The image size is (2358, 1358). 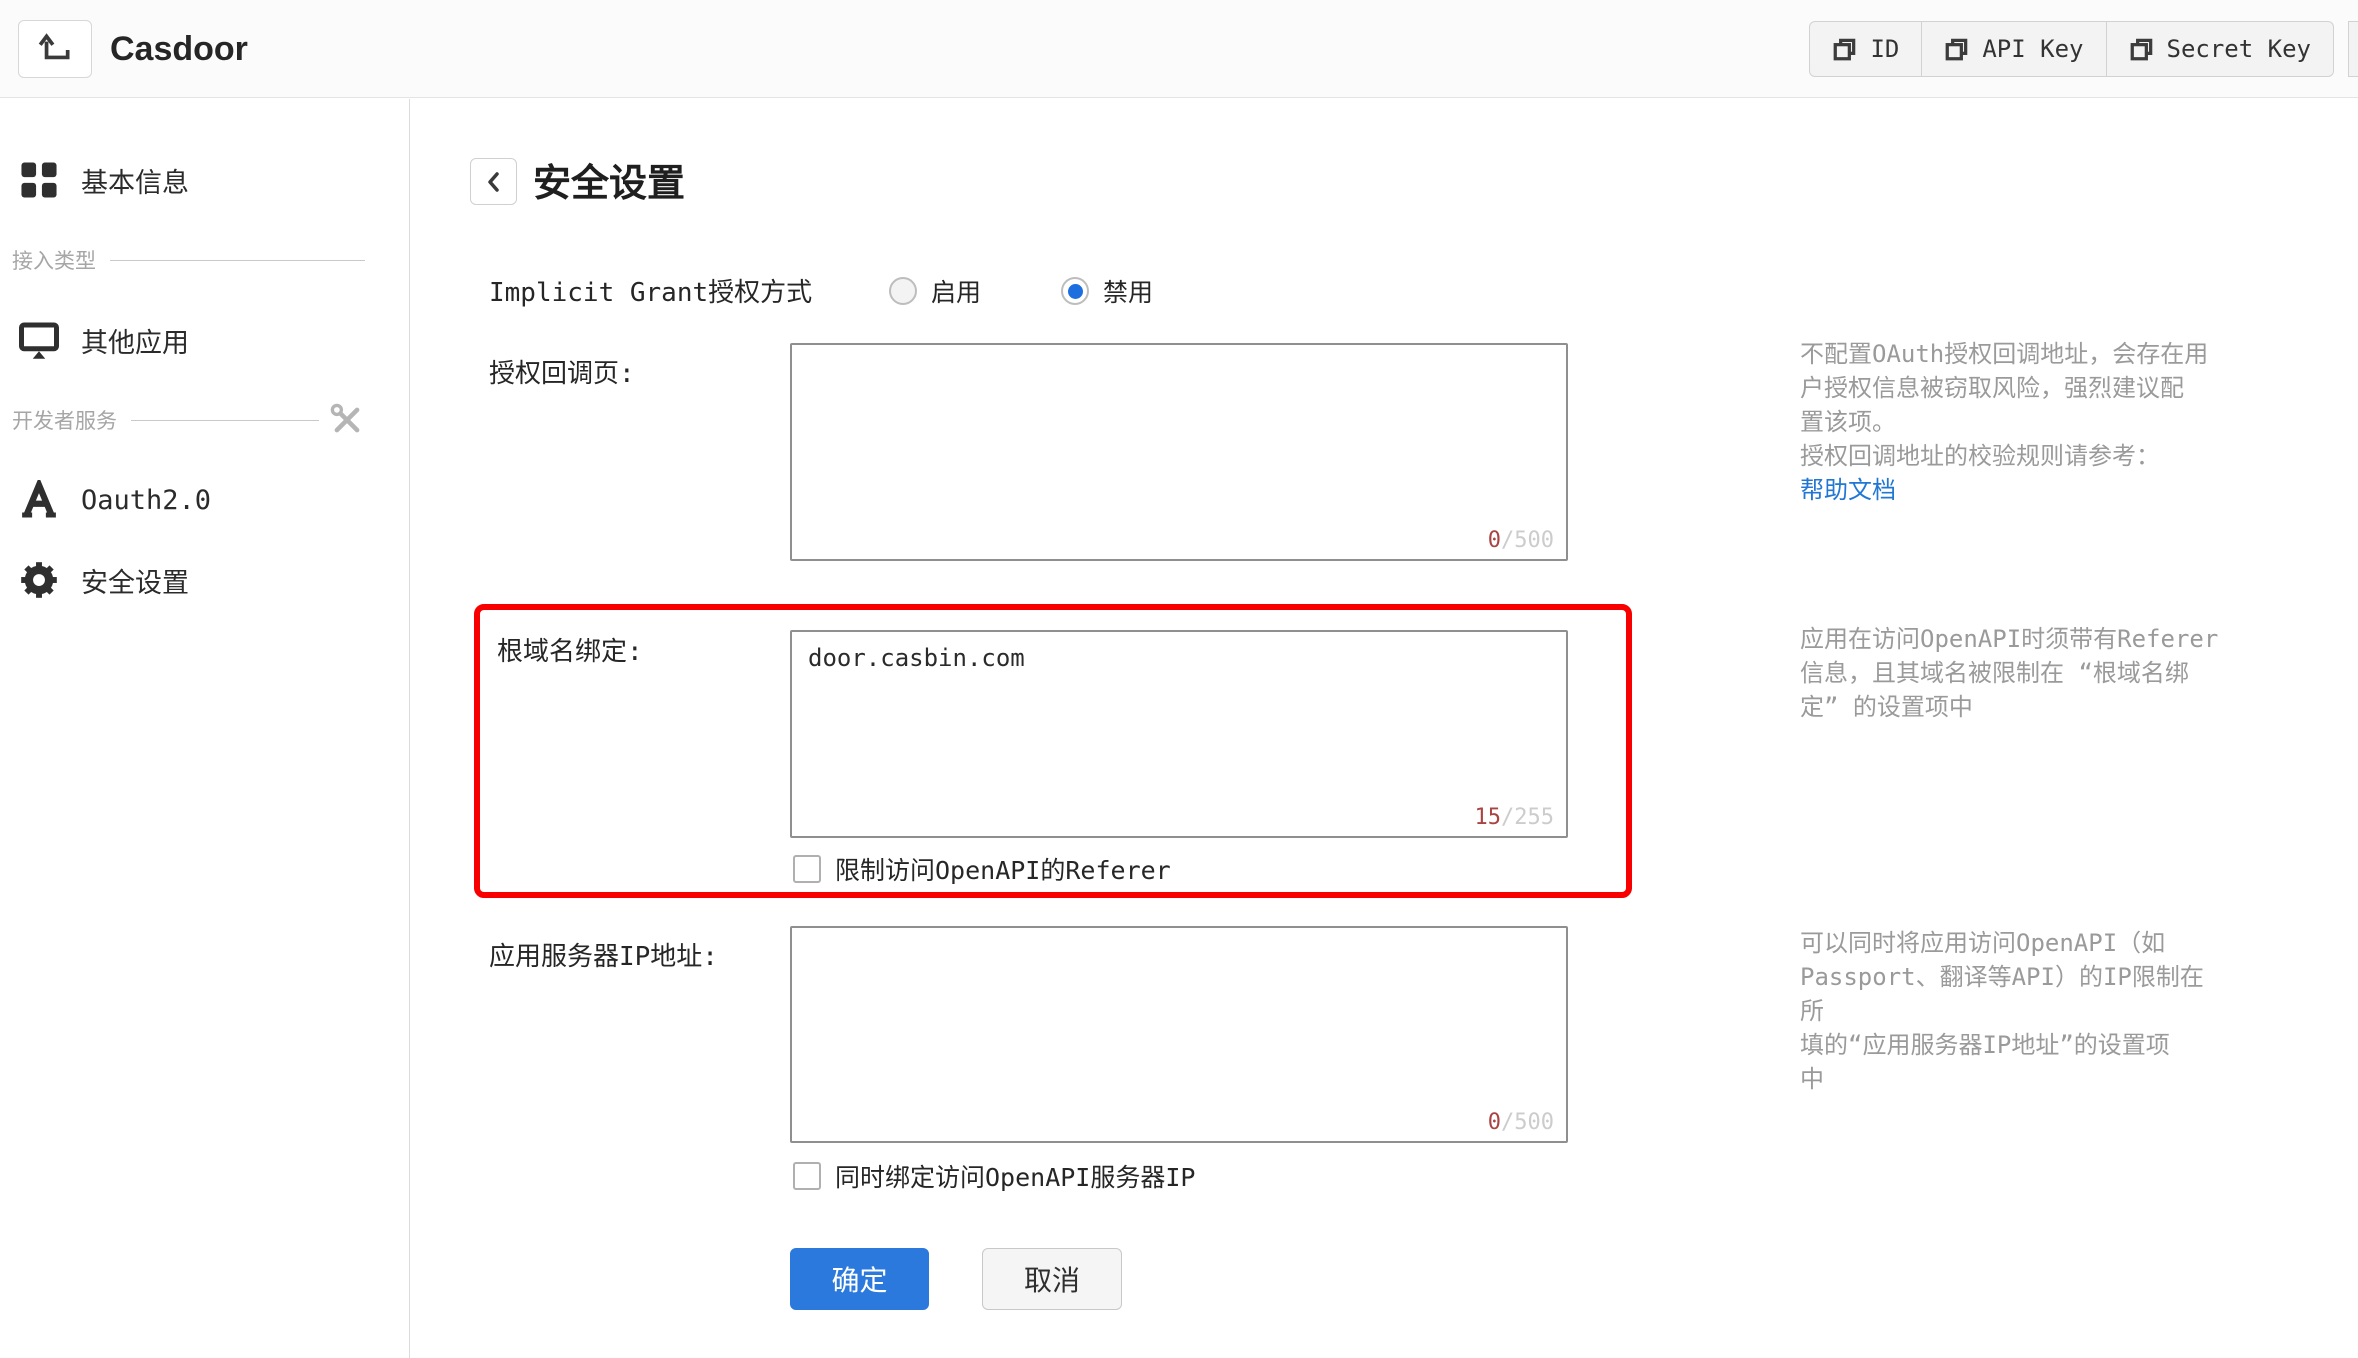 I want to click on help-line: 应用在访问OpenAPI时须带有Referer, so click(x=2009, y=639).